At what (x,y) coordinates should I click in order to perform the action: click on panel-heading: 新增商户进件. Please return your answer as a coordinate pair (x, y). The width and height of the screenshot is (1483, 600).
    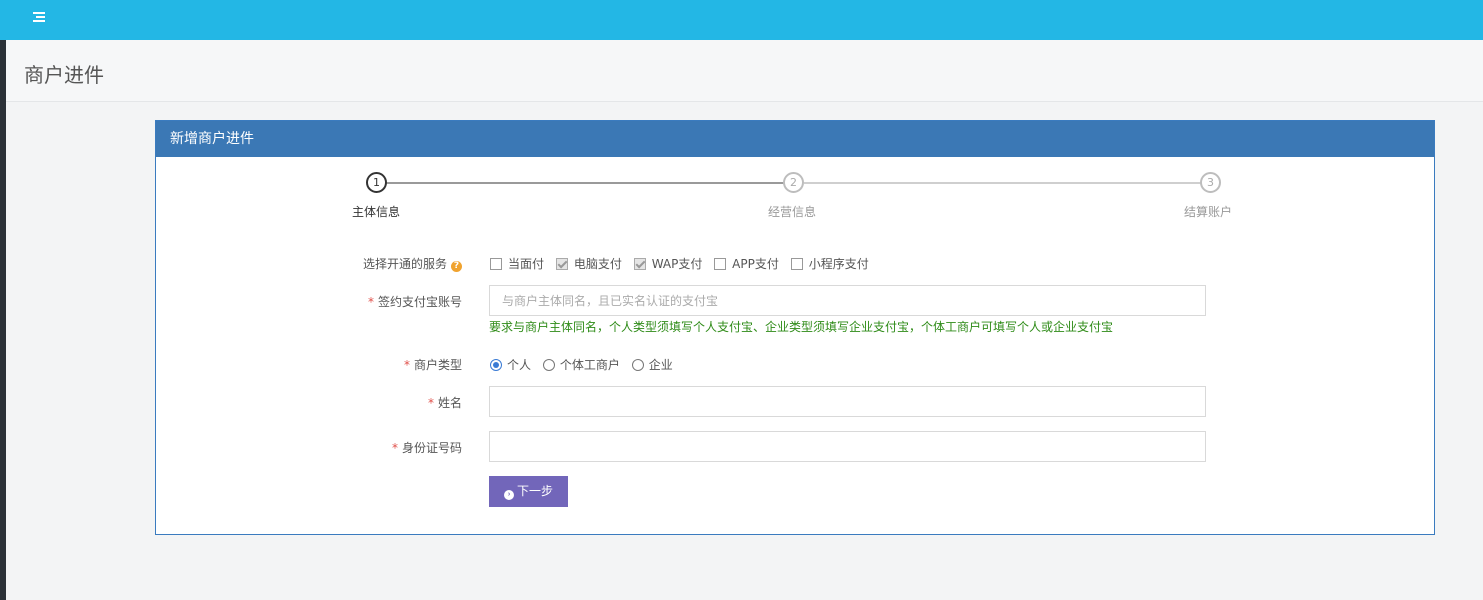
    Looking at the image, I should click on (795, 139).